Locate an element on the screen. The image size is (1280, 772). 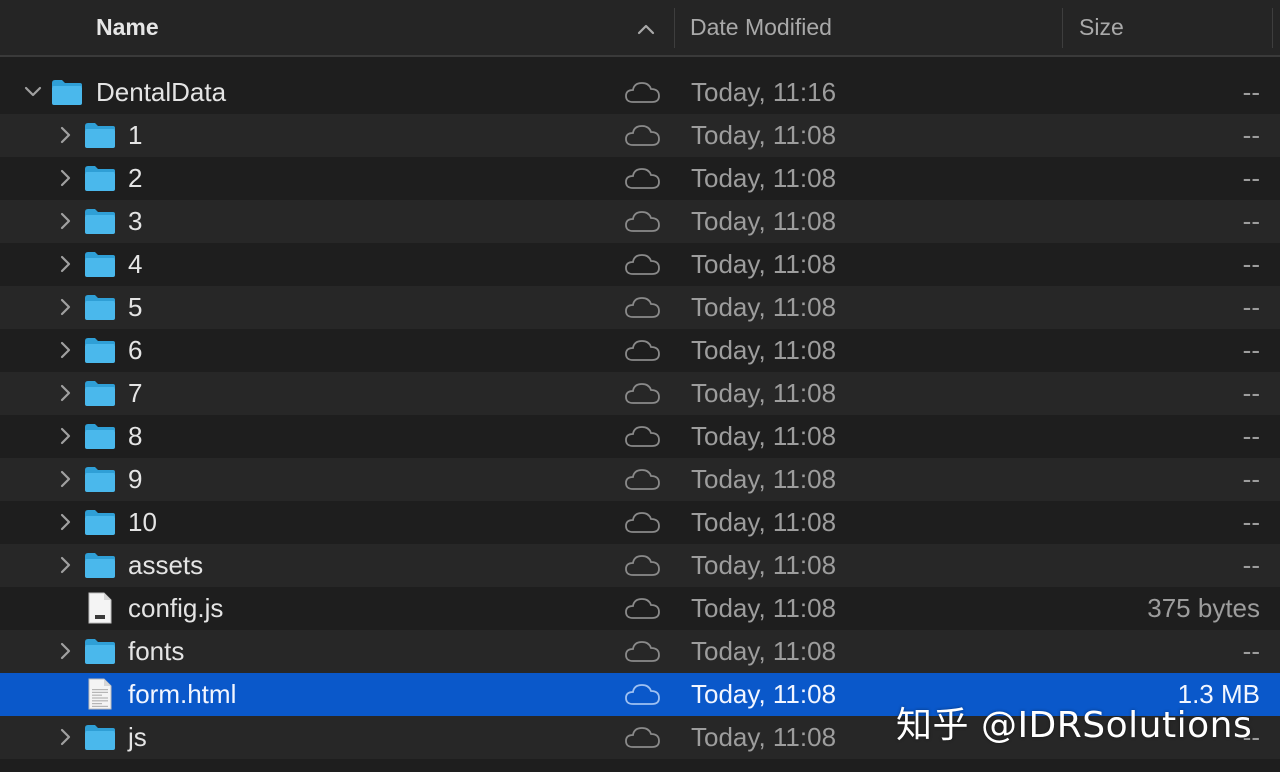
column-header: Name Date Modified Size is located at coordinates (640, 28).